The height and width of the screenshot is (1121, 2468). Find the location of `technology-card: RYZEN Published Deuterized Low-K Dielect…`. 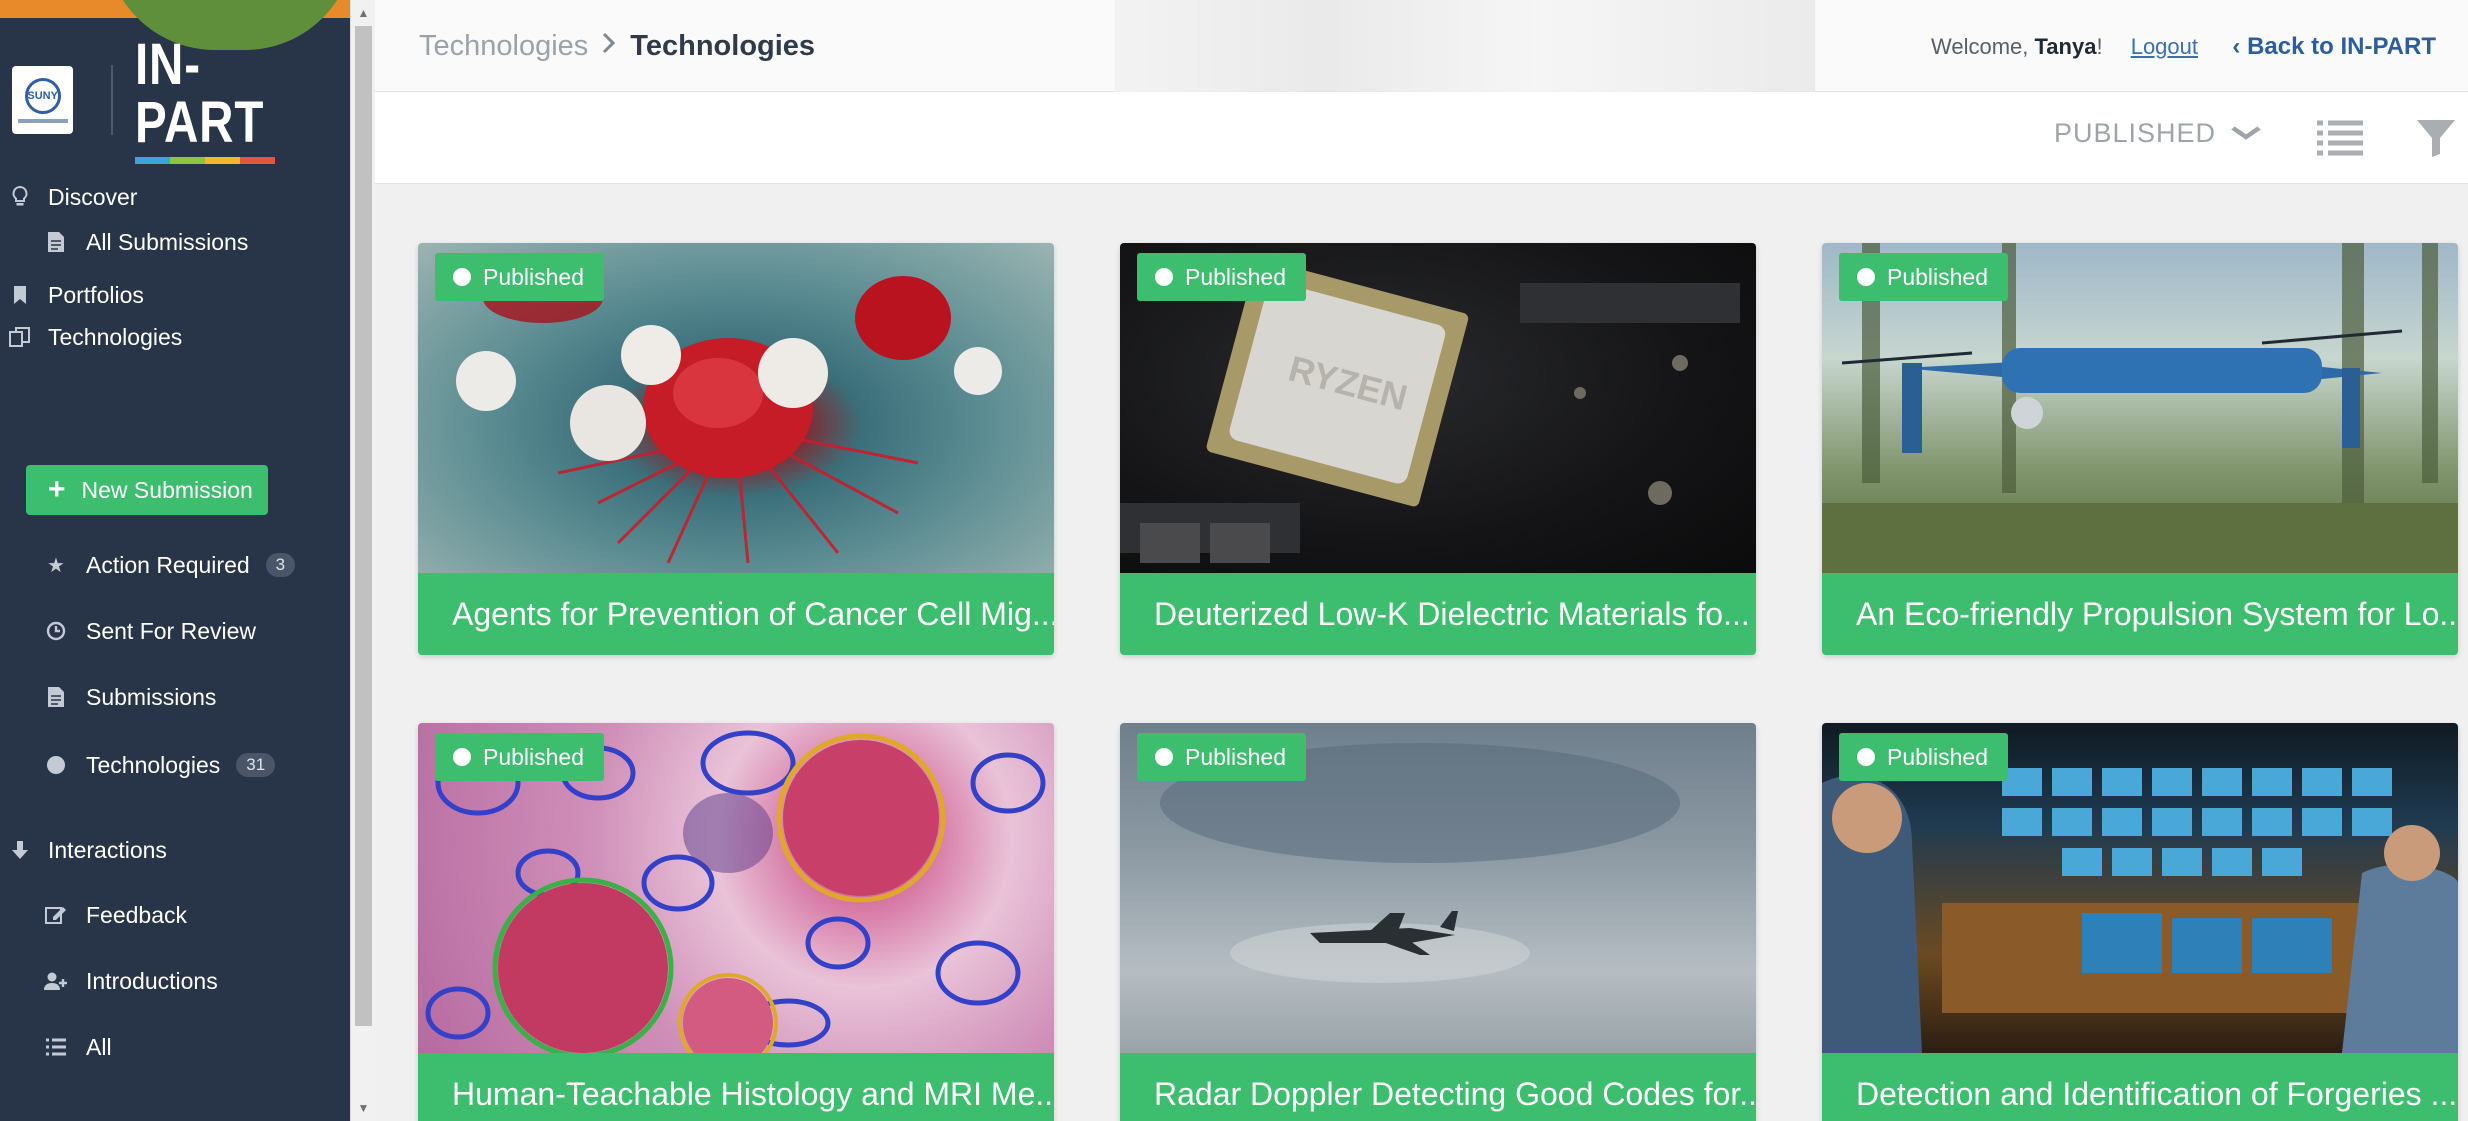

technology-card: RYZEN Published Deuterized Low-K Dielect… is located at coordinates (1438, 449).